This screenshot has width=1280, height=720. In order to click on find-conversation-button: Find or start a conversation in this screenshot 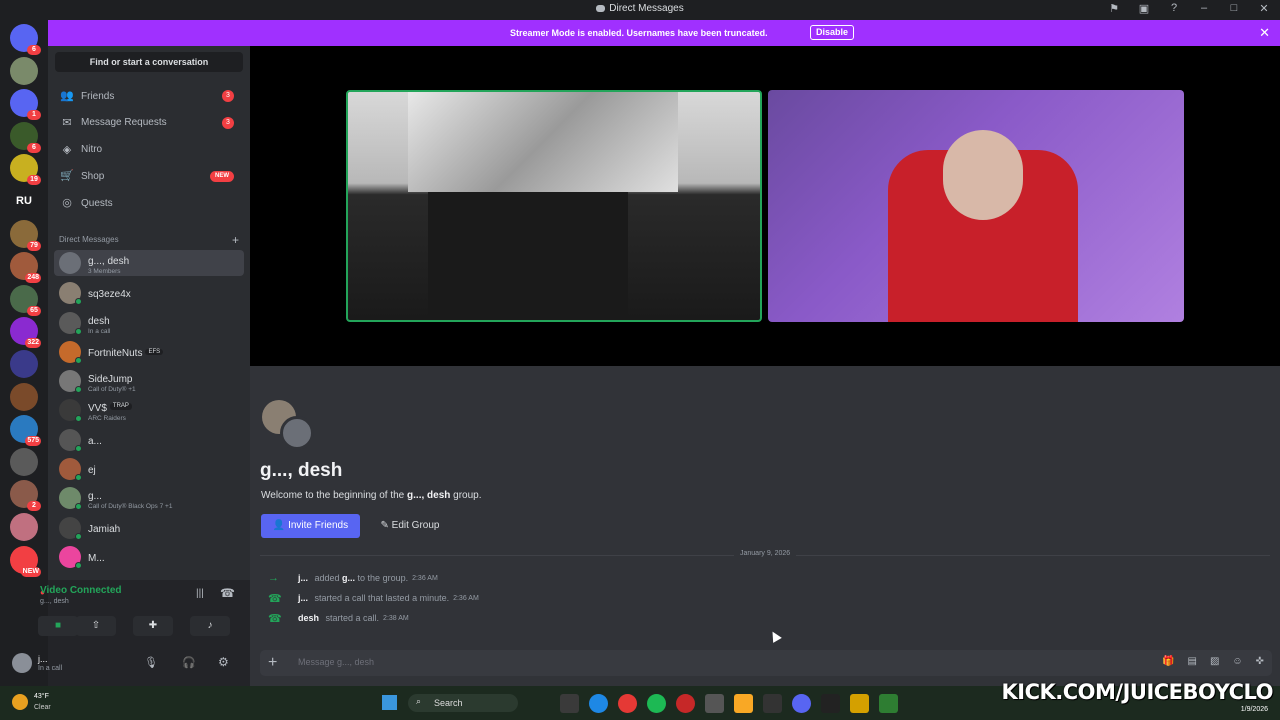, I will do `click(149, 62)`.